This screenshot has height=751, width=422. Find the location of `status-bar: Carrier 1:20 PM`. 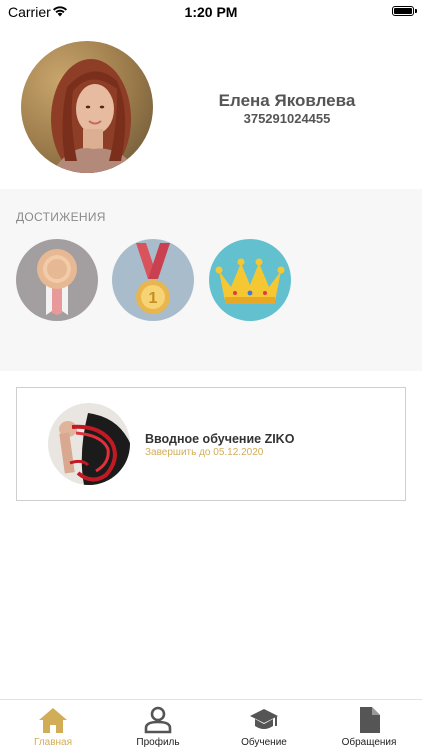

status-bar: Carrier 1:20 PM is located at coordinates (211, 12).